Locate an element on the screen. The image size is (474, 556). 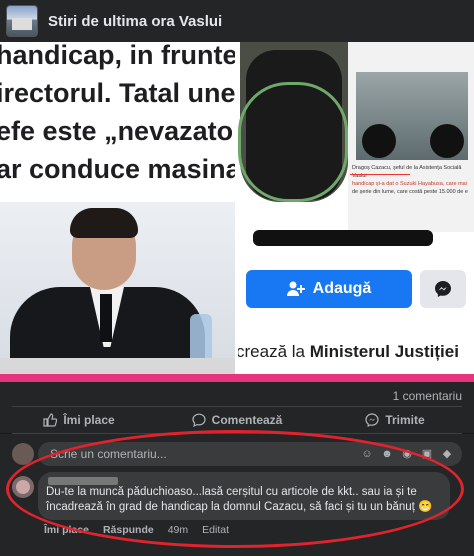
add-friend-button: Adaugă is located at coordinates (329, 289).